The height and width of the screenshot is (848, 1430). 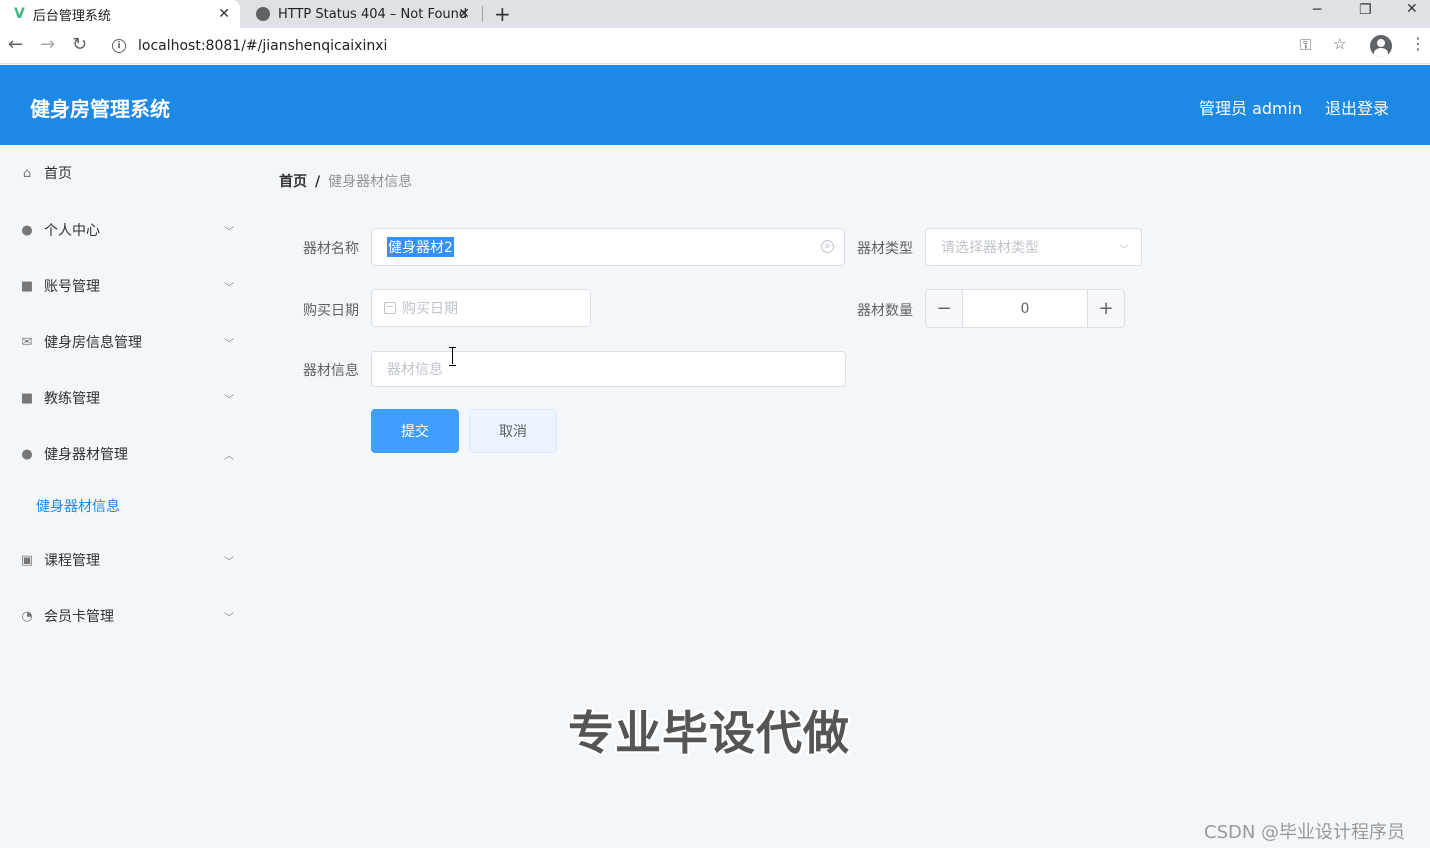 I want to click on qty-label: 器材数量, so click(x=885, y=311).